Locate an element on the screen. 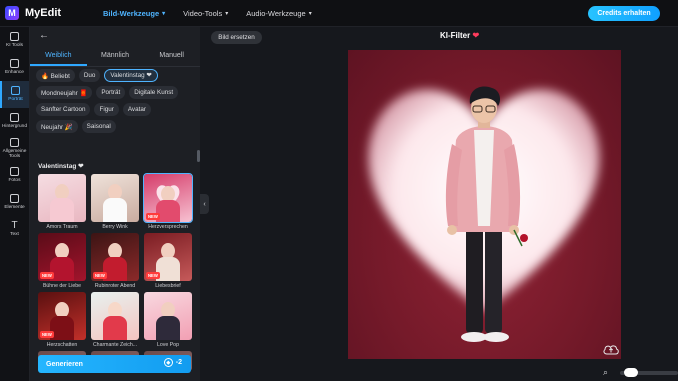 This screenshot has width=678, height=381. nav-label: Audio-Werkzeuge is located at coordinates (276, 13).